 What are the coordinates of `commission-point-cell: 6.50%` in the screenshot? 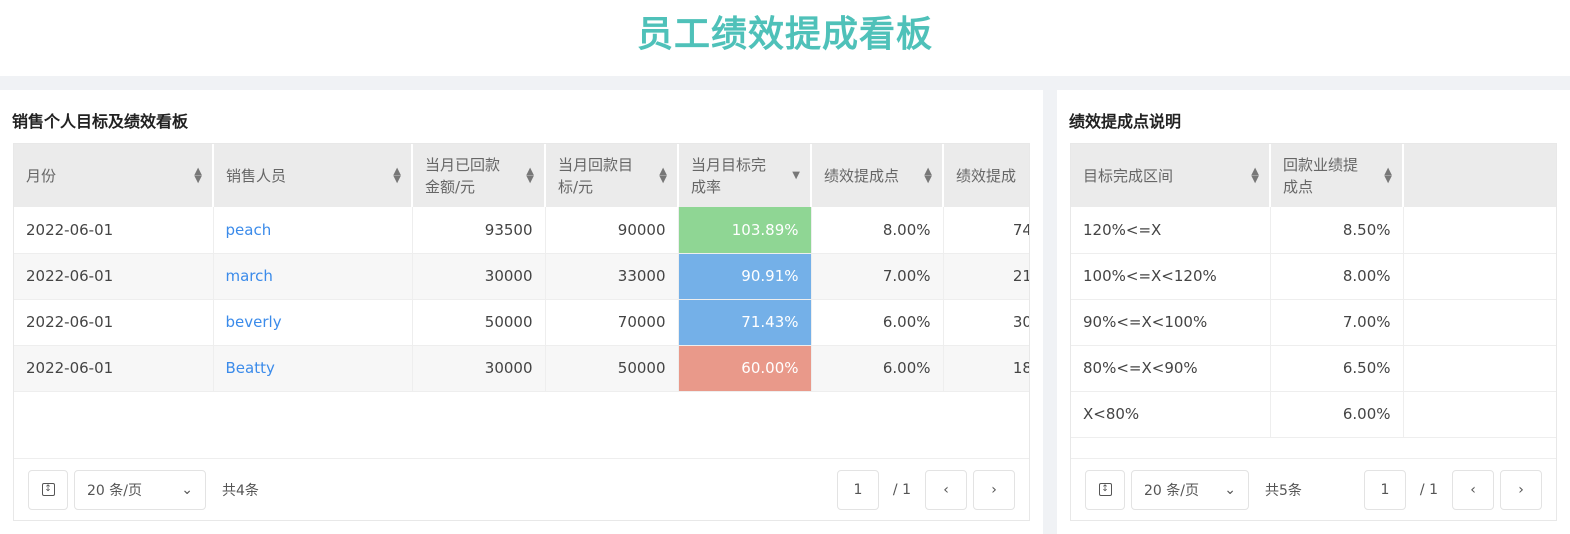 It's located at (1337, 368).